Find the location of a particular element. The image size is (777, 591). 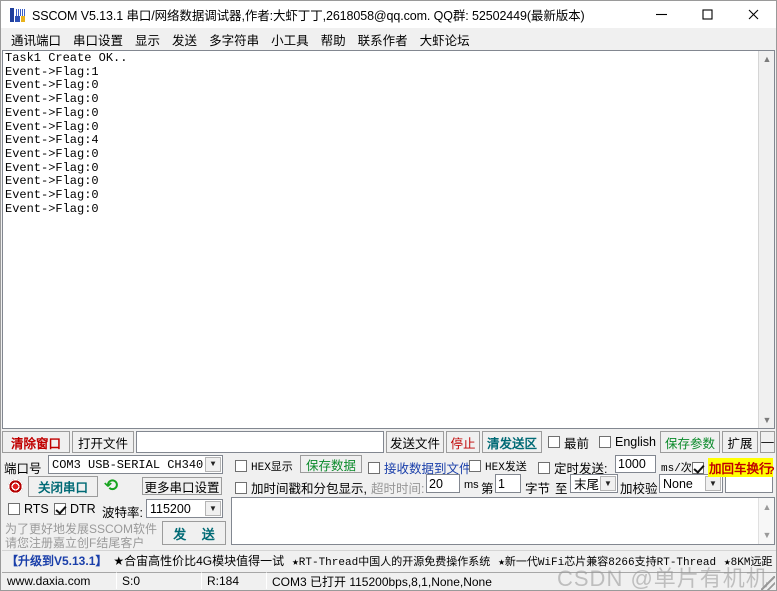

topmost-checkbox: 最前 is located at coordinates (568, 442).